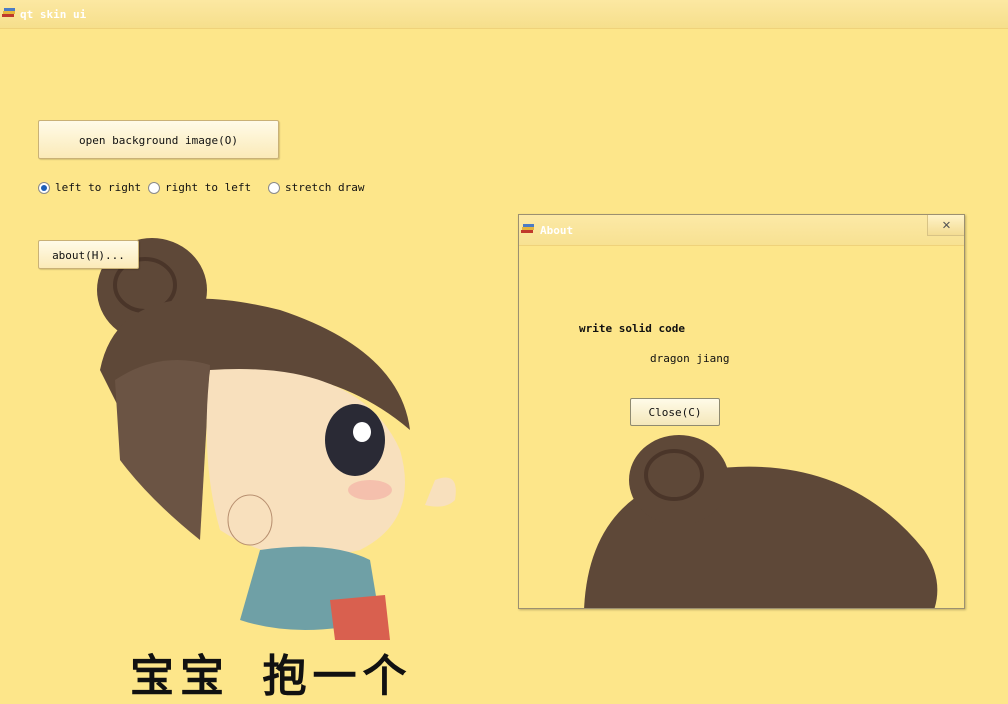 This screenshot has width=1008, height=704. Describe the element at coordinates (98, 187) in the screenshot. I see `radio-label: left to right` at that location.